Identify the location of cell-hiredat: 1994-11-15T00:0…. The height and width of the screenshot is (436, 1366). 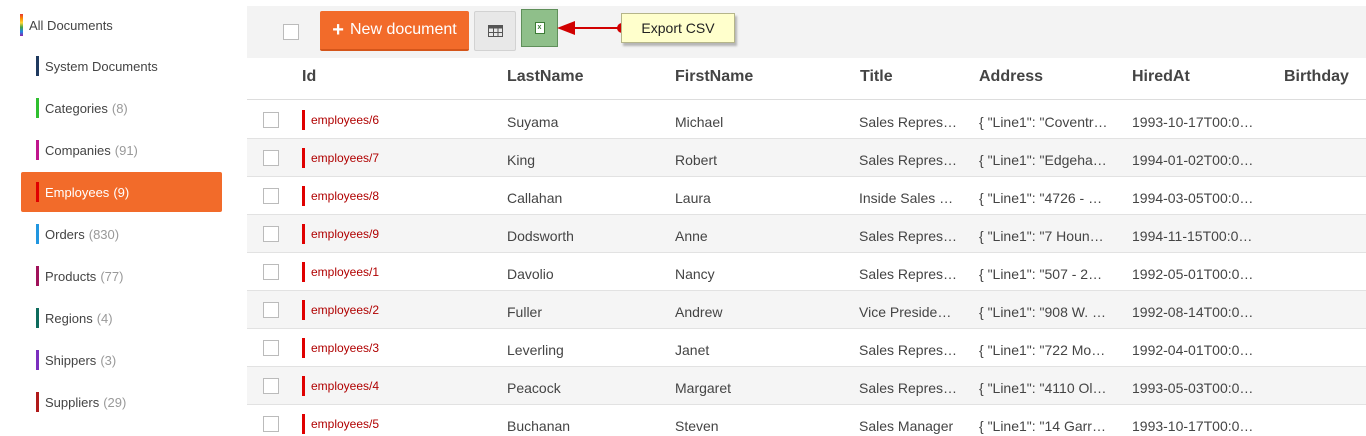
(1192, 236).